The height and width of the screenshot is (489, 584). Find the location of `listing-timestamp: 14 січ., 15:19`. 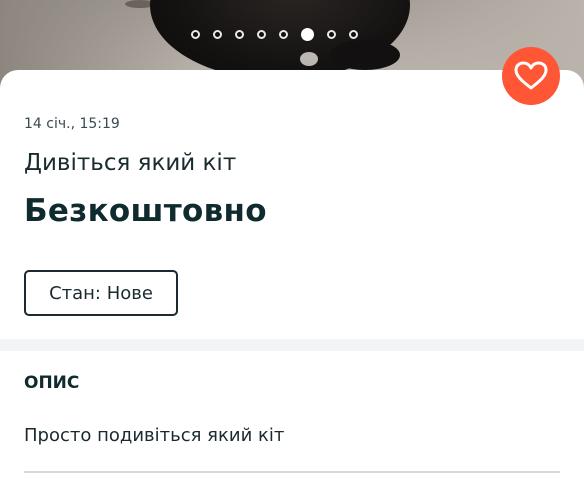

listing-timestamp: 14 січ., 15:19 is located at coordinates (72, 124).